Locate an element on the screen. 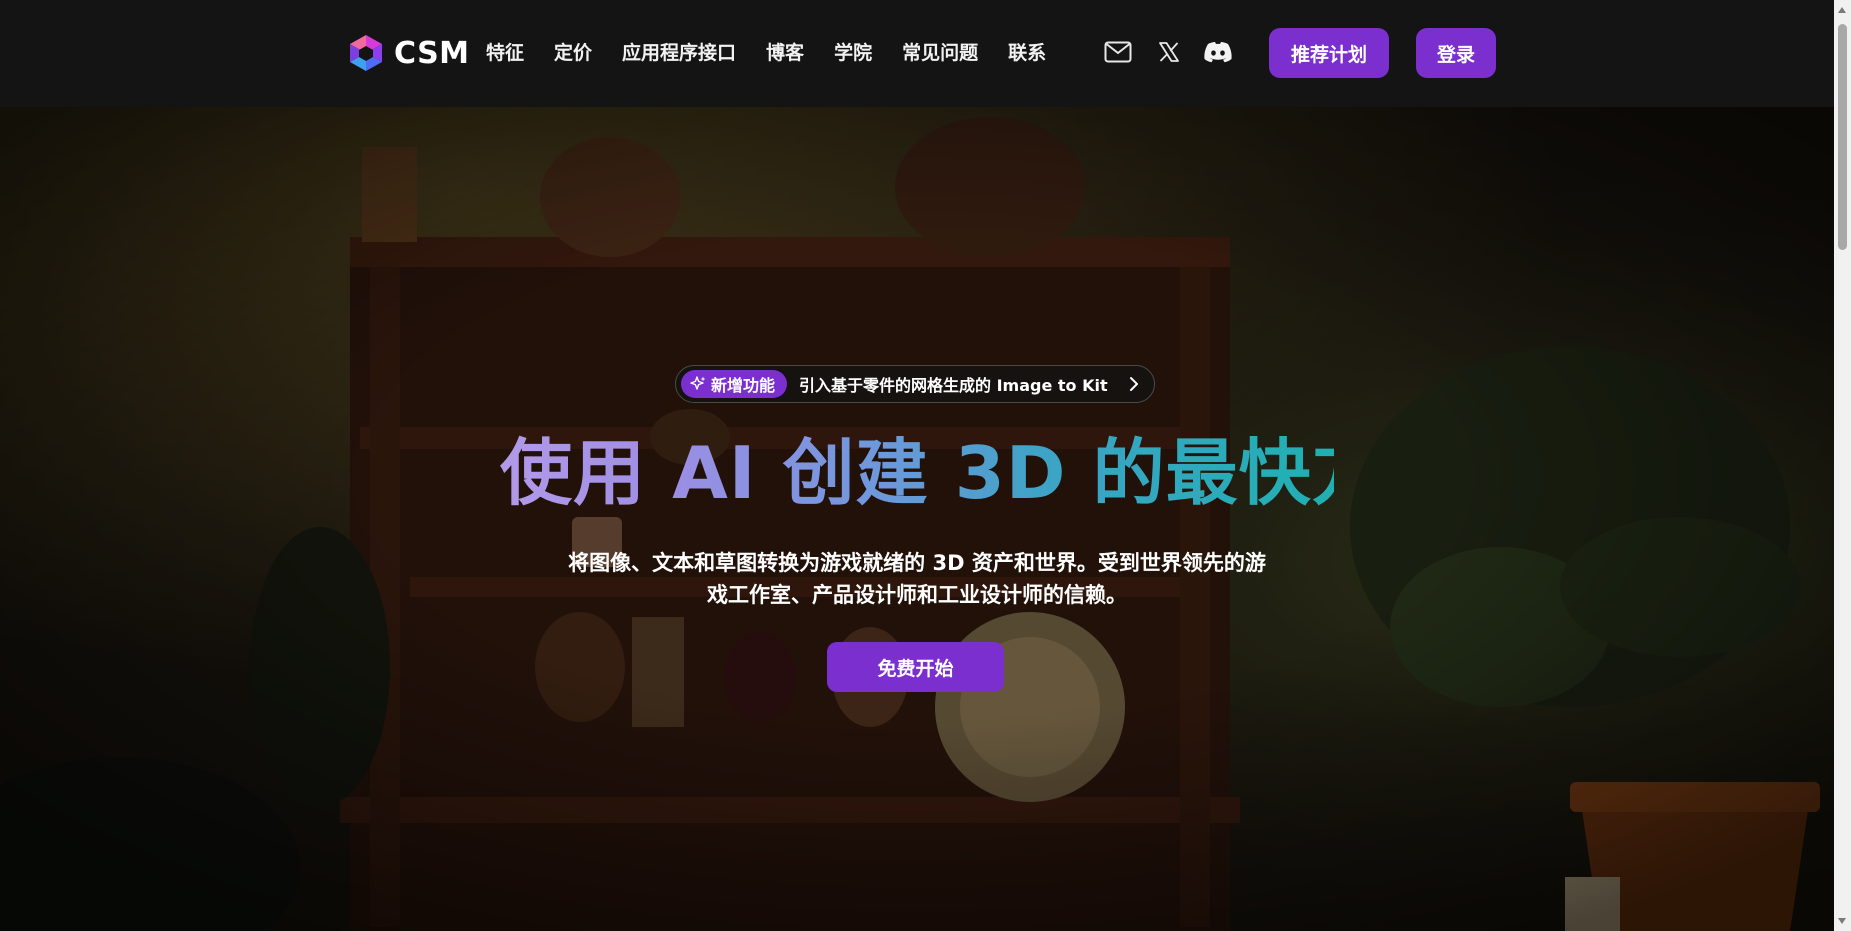 Image resolution: width=1851 pixels, height=931 pixels. brand-logo: CSM is located at coordinates (407, 53).